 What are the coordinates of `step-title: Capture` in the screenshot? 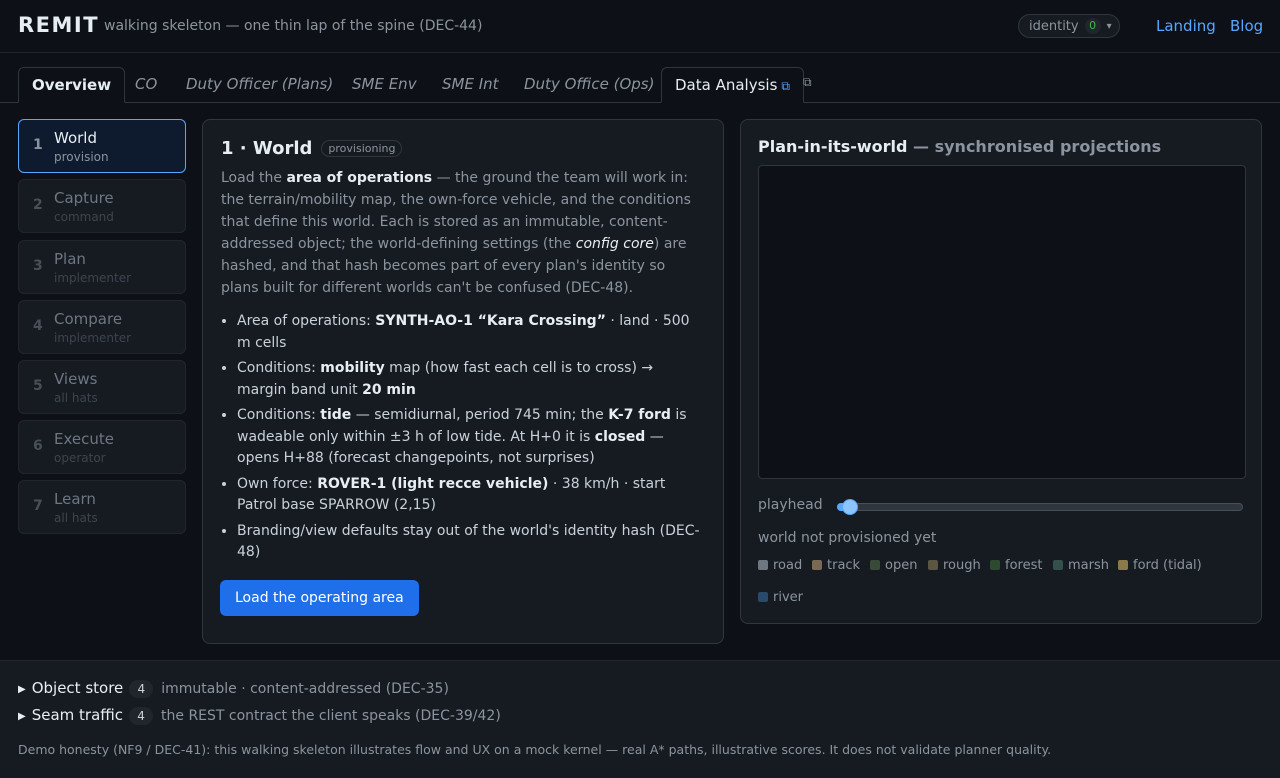 It's located at (84, 198).